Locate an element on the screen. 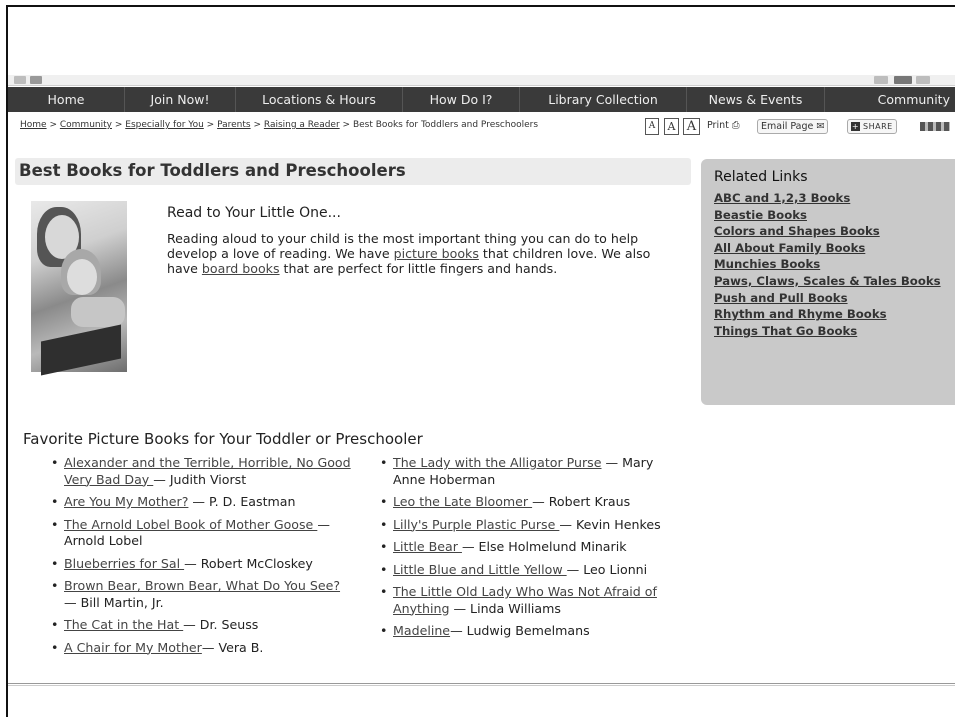  breadcrumb-link-home: Home is located at coordinates (33, 125).